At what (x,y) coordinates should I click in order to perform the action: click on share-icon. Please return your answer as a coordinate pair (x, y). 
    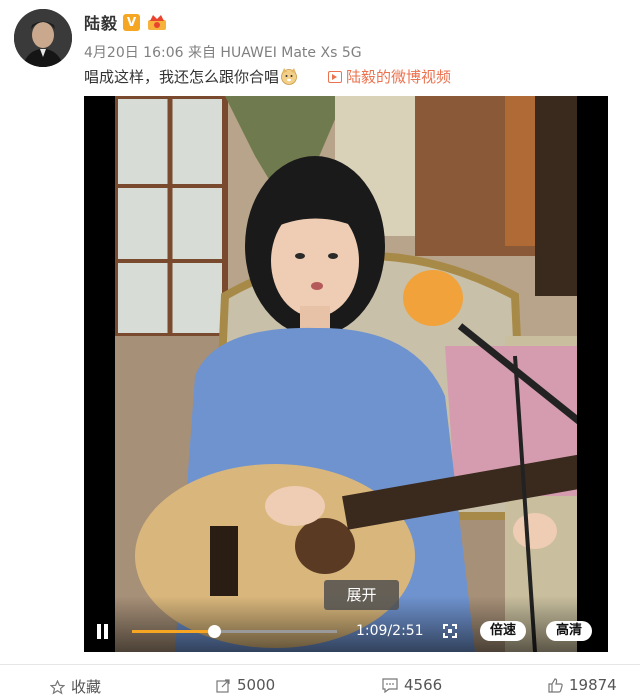
    Looking at the image, I should click on (223, 686).